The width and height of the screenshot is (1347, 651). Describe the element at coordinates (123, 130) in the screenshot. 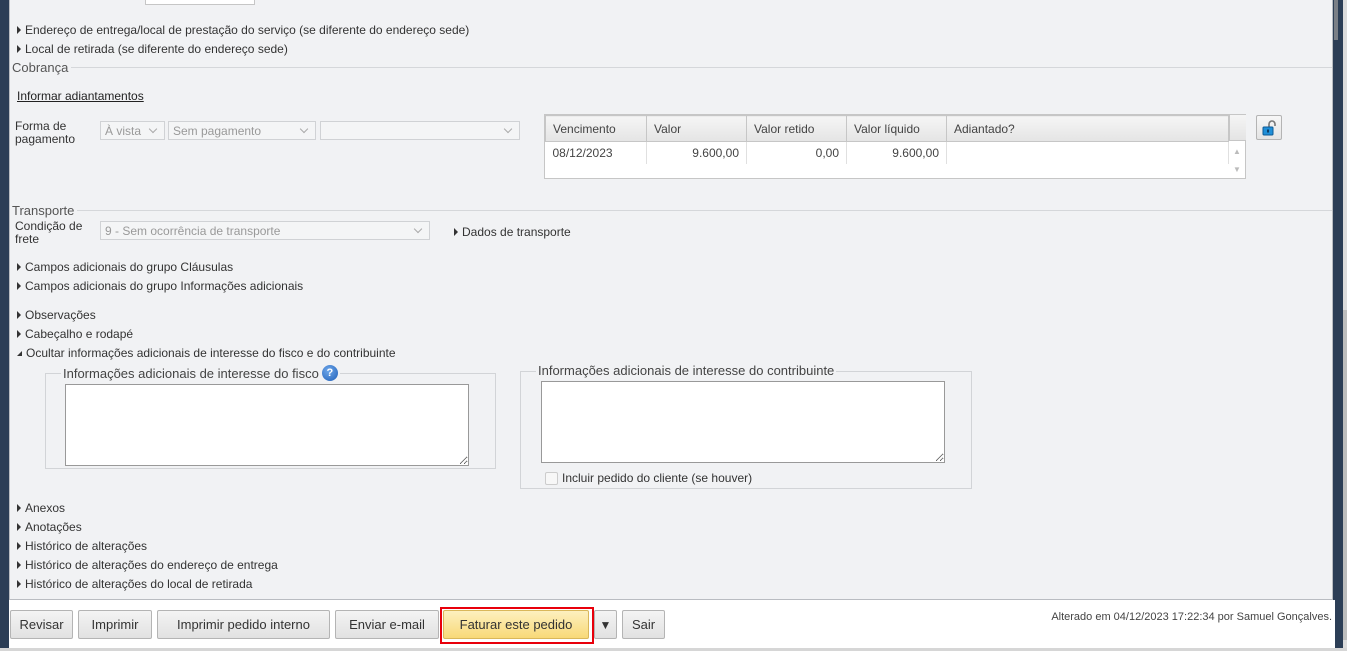

I see `select-value: À vista` at that location.